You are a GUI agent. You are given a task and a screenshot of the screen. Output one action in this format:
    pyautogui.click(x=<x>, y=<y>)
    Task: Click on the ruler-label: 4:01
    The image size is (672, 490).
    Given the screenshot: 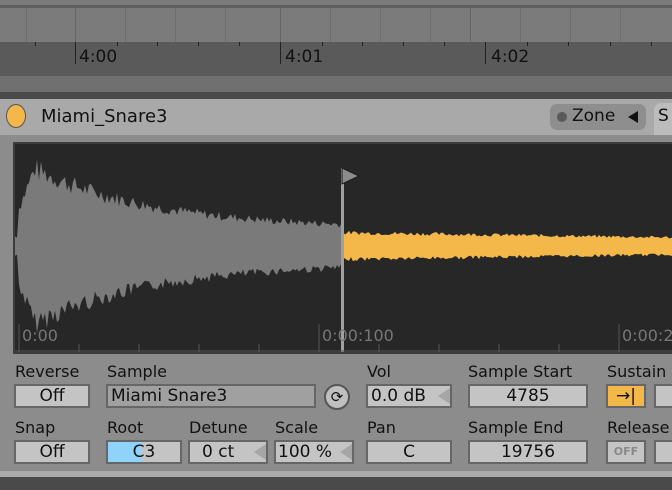 What is the action you would take?
    pyautogui.click(x=304, y=57)
    